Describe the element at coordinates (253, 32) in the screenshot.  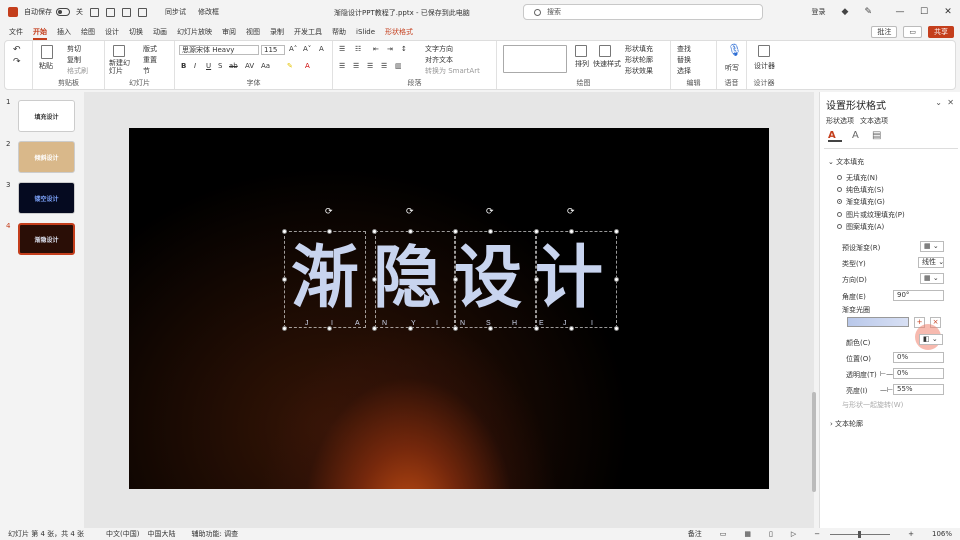
I see `tab-view: 视图` at that location.